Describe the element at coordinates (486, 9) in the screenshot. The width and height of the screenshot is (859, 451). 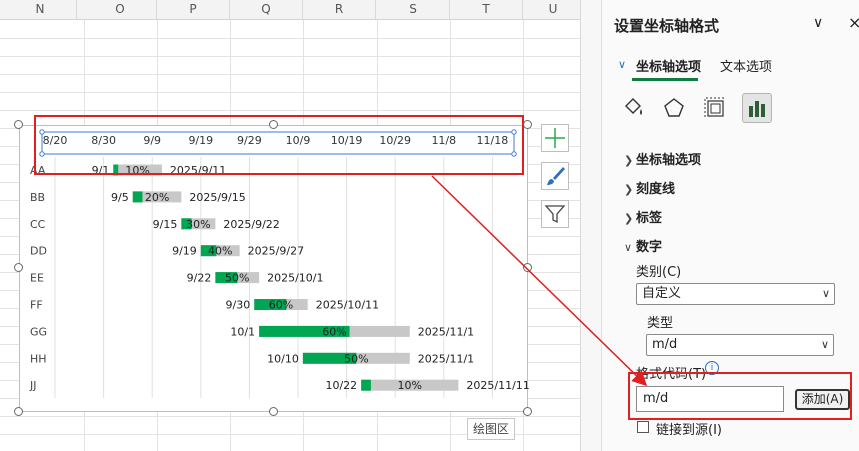
I see `column-header-T: T` at that location.